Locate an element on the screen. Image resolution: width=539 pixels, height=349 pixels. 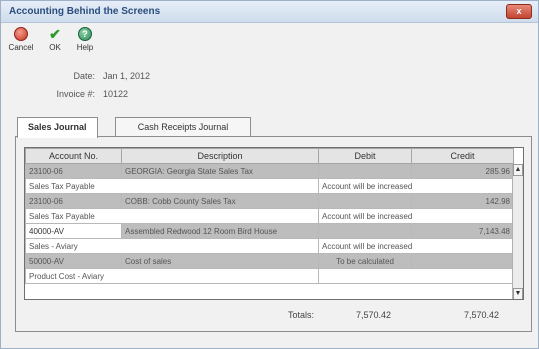
totals-label: Totals: is located at coordinates (301, 315).